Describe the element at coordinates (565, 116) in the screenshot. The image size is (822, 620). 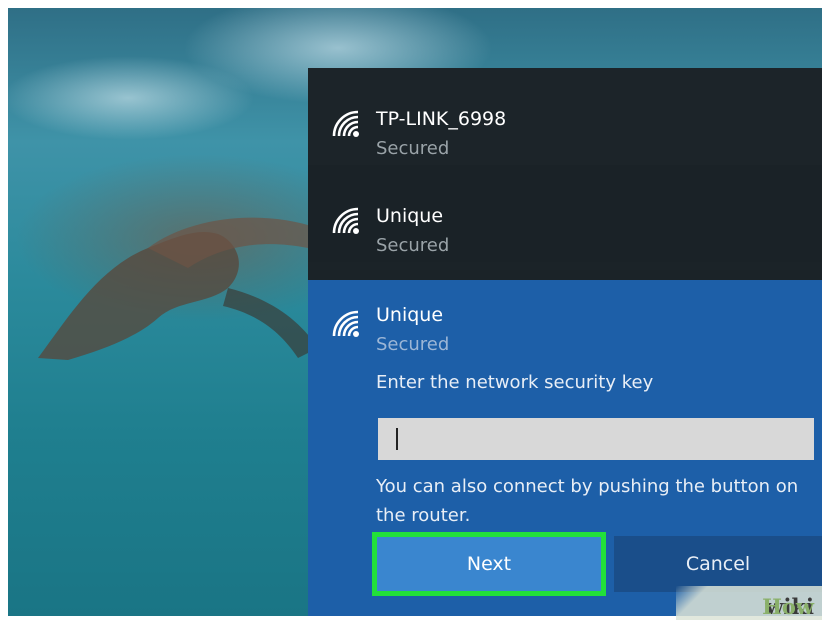
I see `network-item-tp-link: TP-LINK_6998 Secured` at that location.